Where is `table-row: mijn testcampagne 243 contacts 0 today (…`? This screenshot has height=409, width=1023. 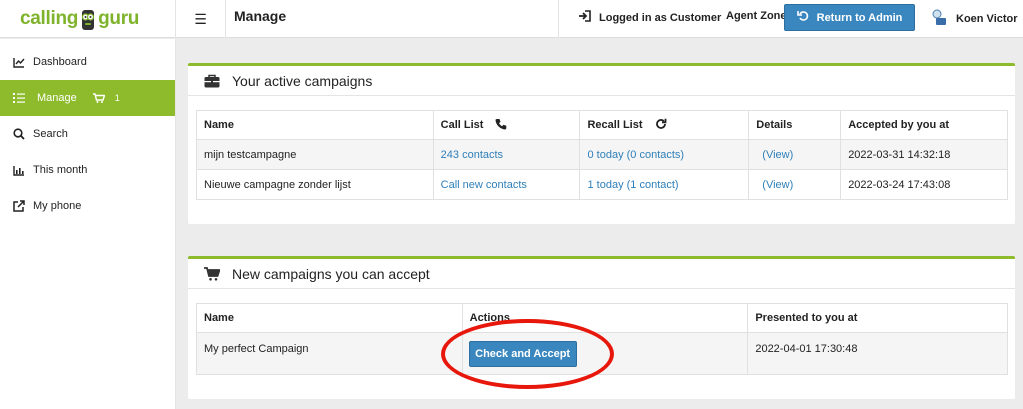 table-row: mijn testcampagne 243 contacts 0 today (… is located at coordinates (602, 154).